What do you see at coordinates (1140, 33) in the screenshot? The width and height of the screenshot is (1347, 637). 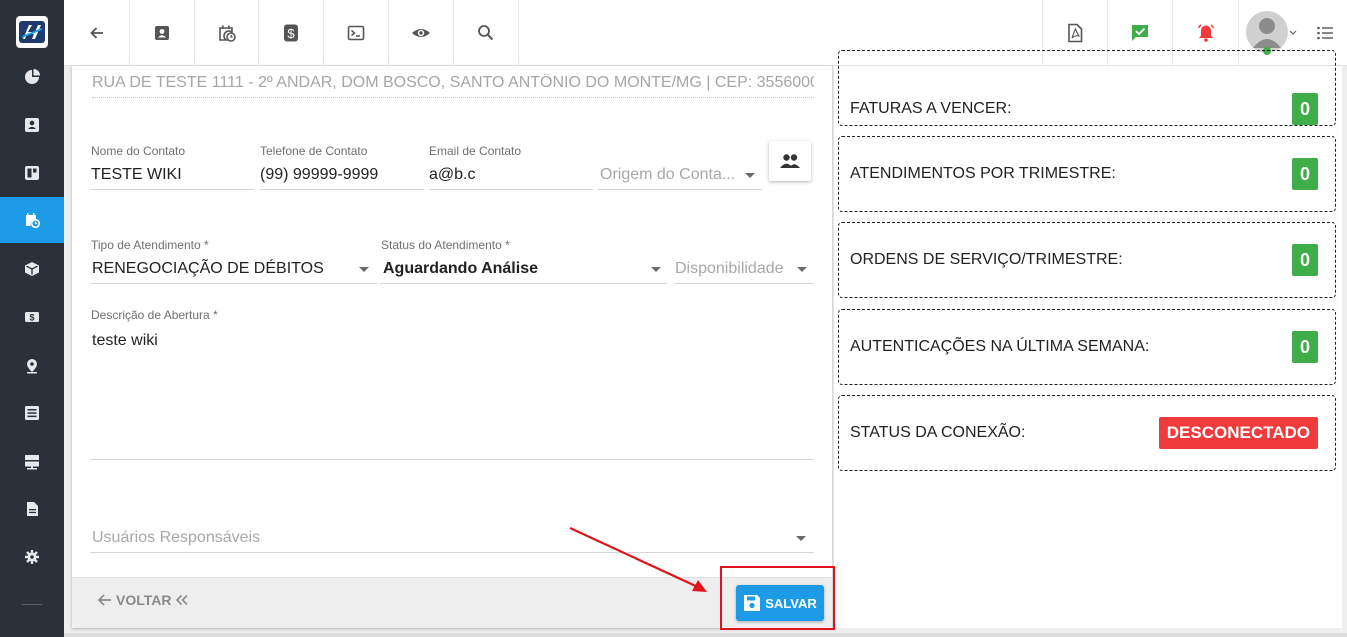 I see `check-message-icon` at bounding box center [1140, 33].